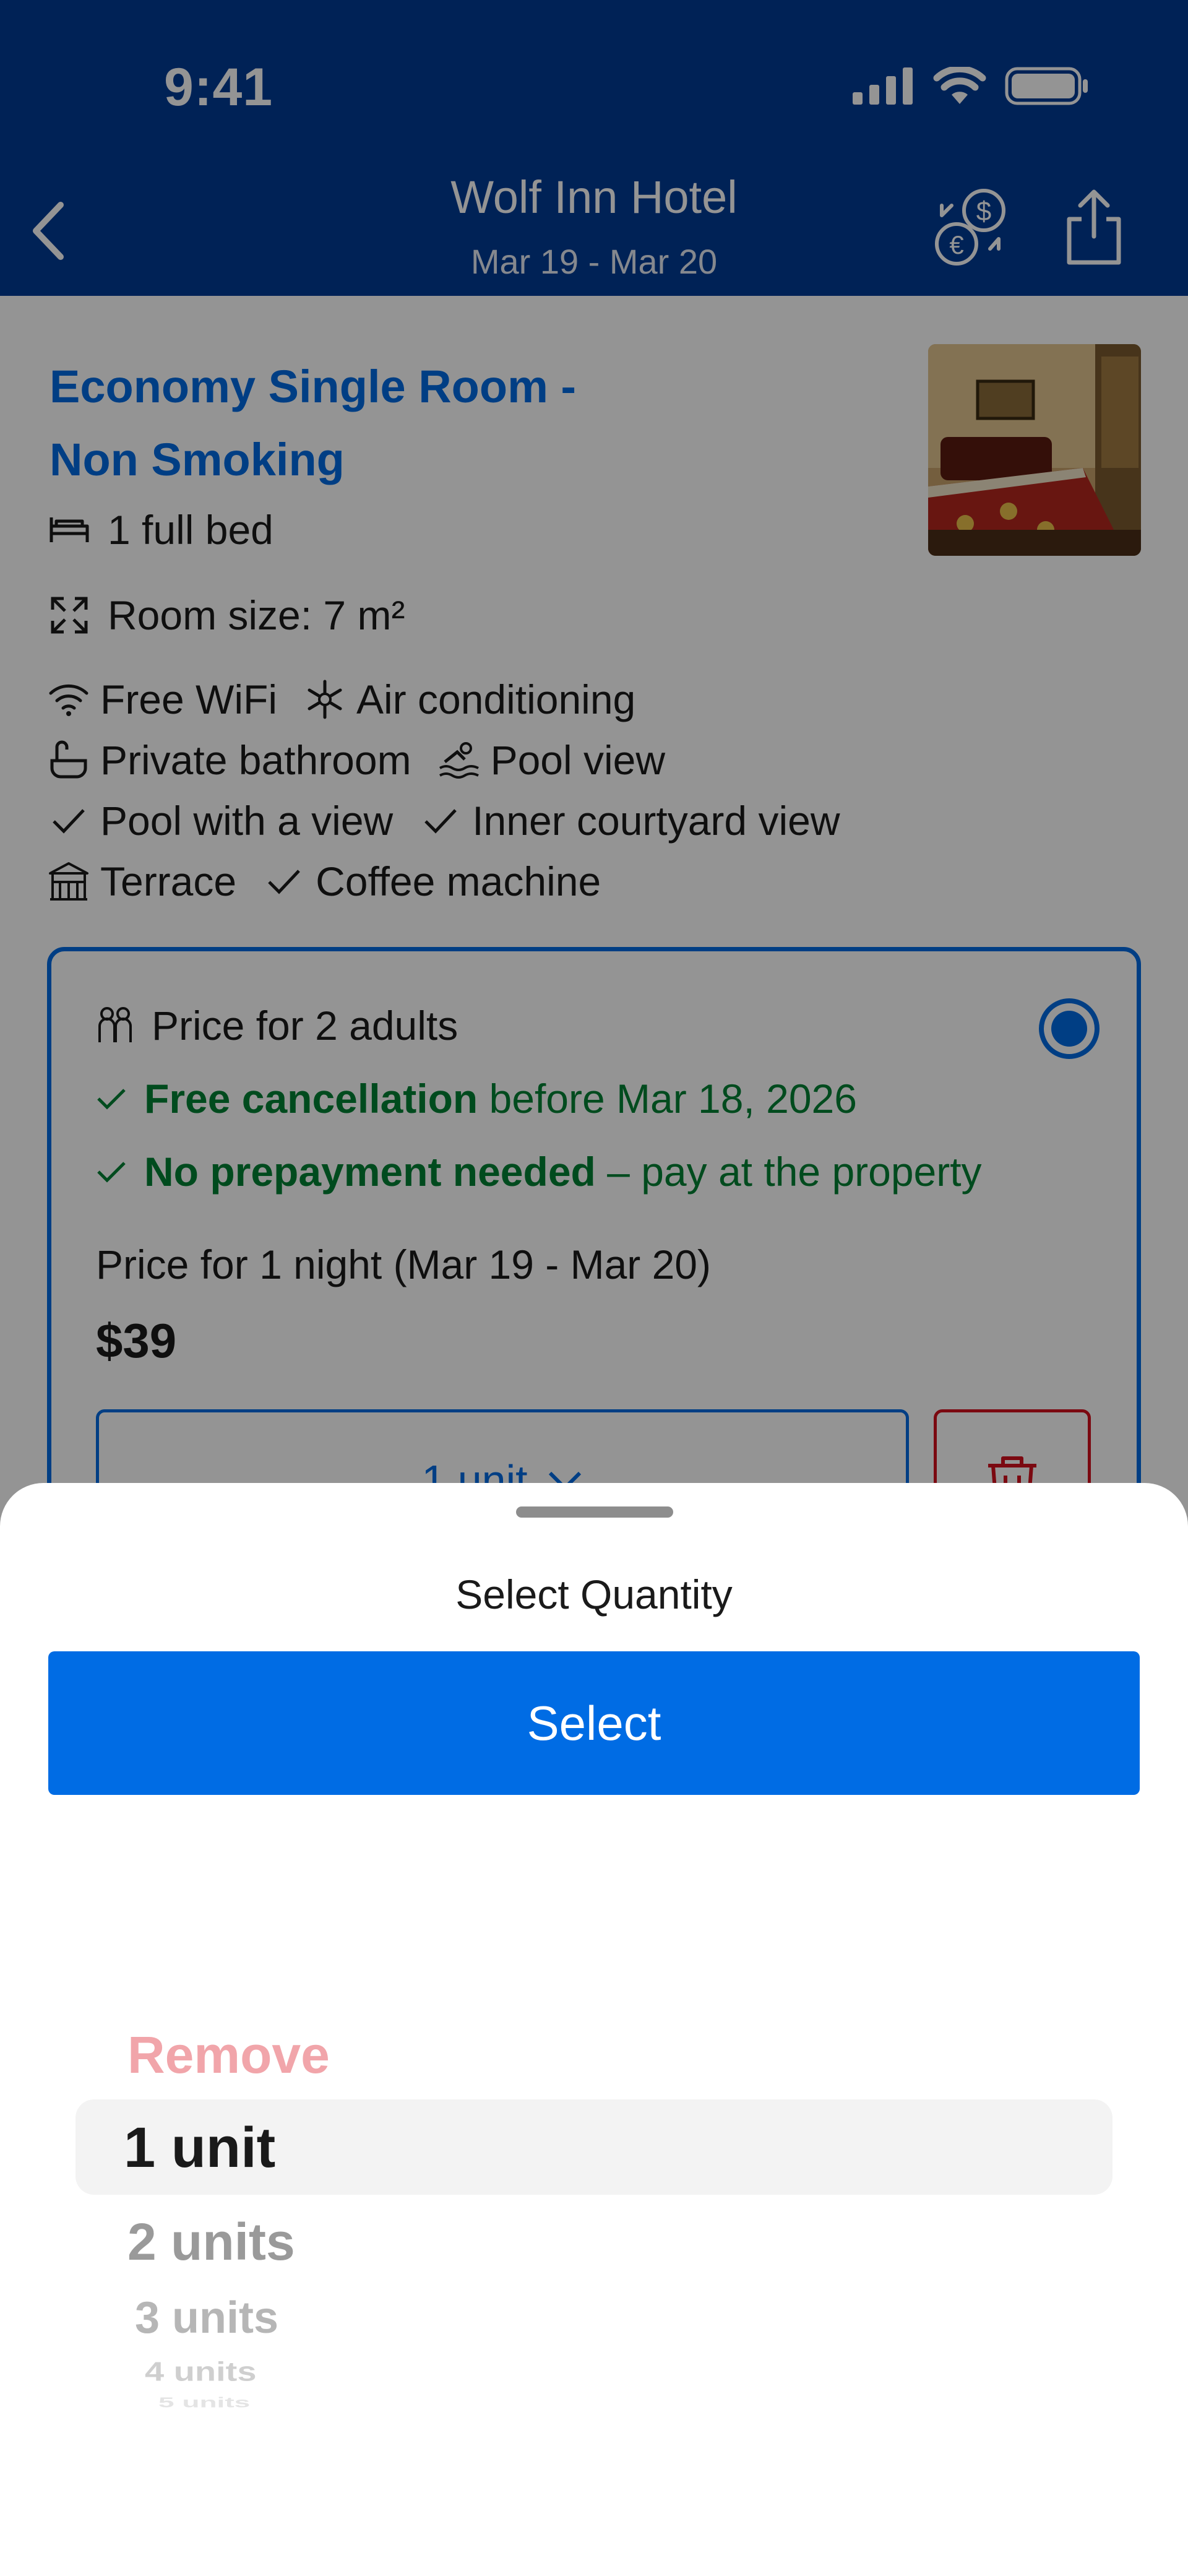 This screenshot has height=2576, width=1188. I want to click on sheet-grabber, so click(594, 1512).